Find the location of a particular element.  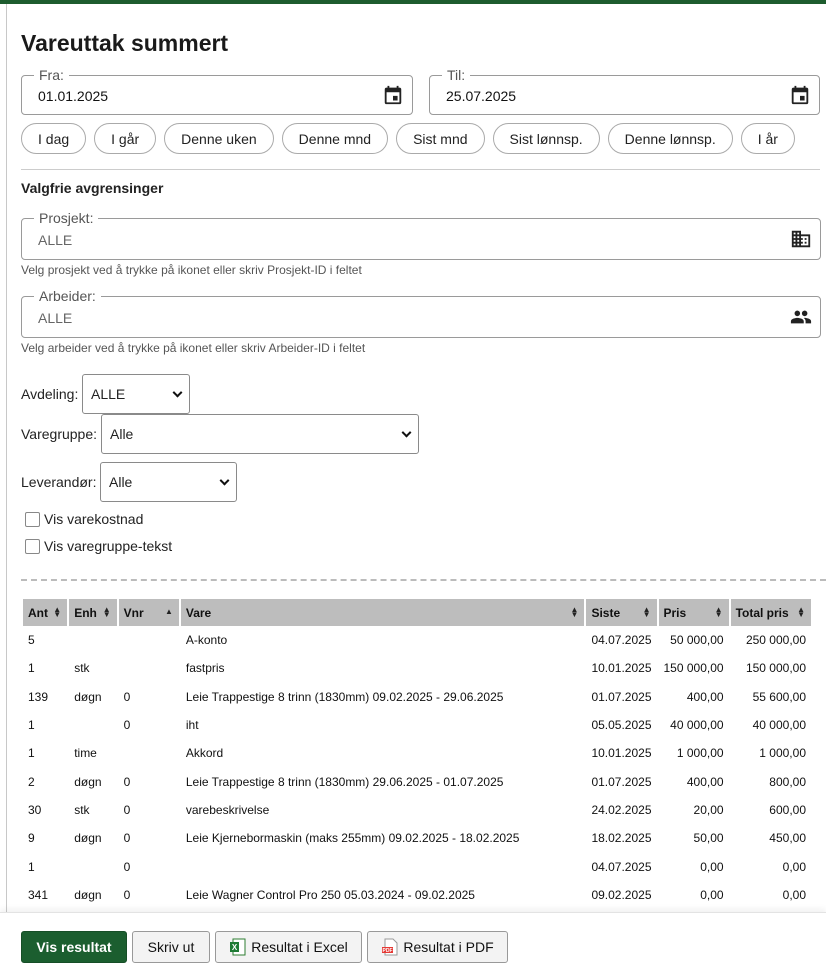

pdf-button: PDF Resultat i PDF is located at coordinates (437, 947).